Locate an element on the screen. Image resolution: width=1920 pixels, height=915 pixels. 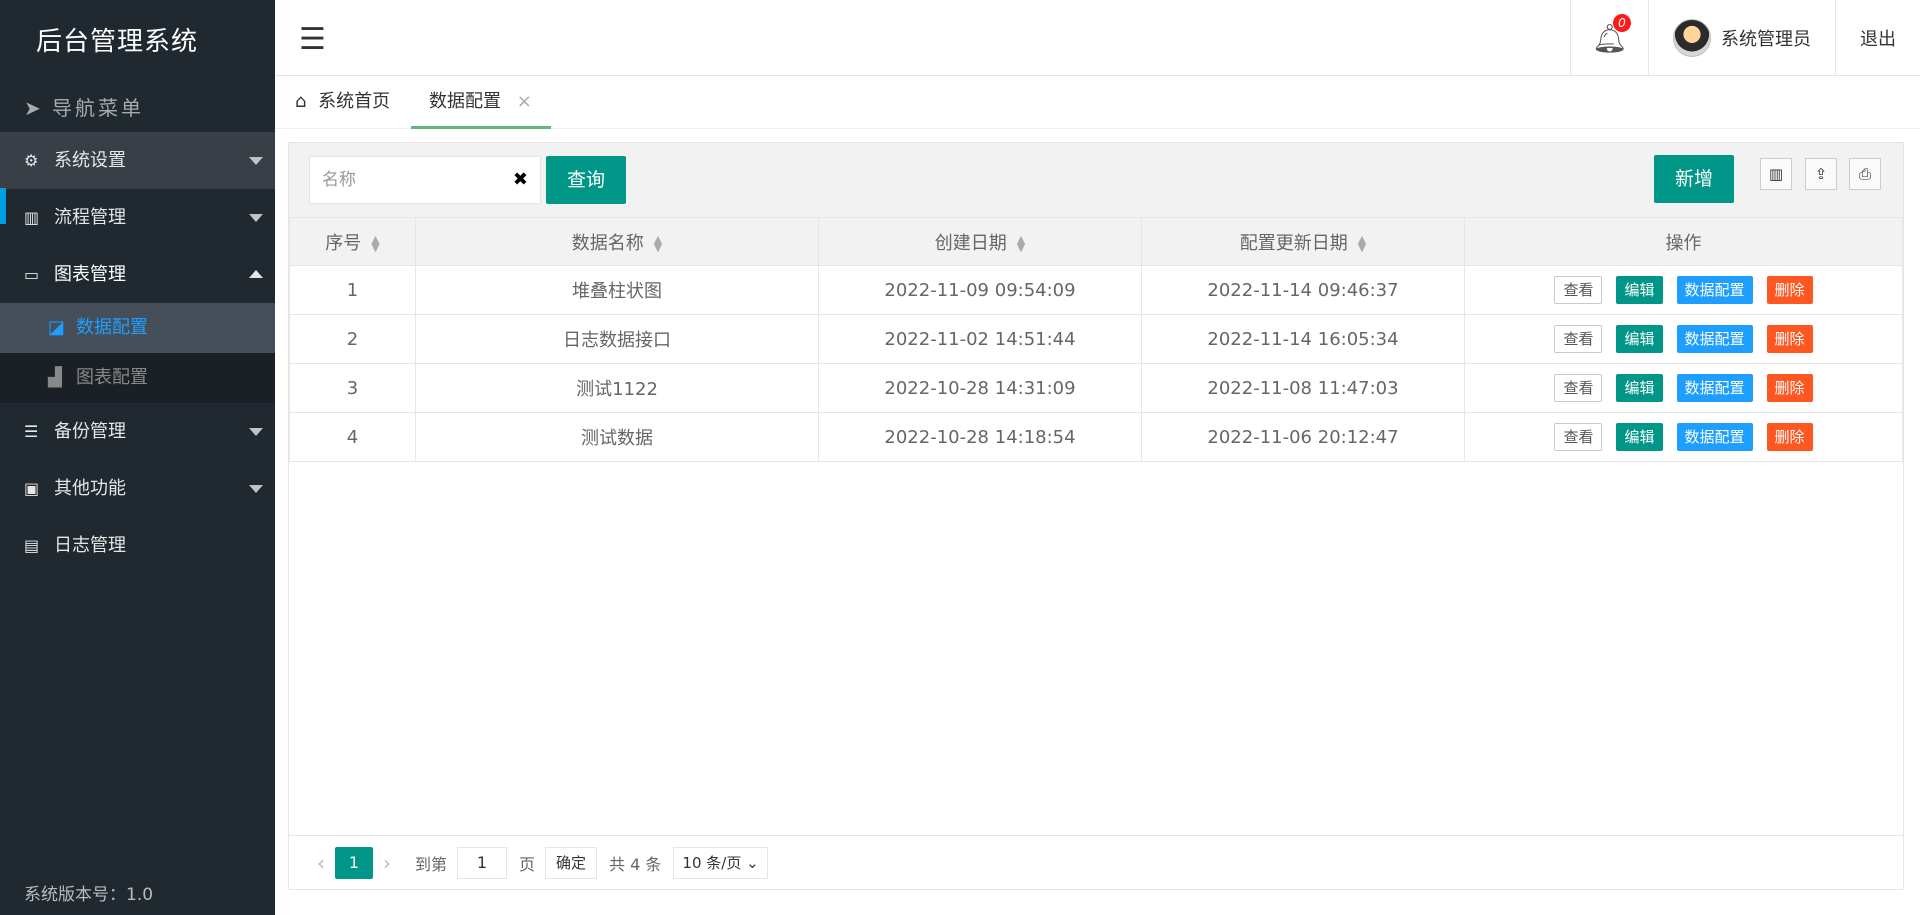
goto-page-input: 1 is located at coordinates (482, 862).